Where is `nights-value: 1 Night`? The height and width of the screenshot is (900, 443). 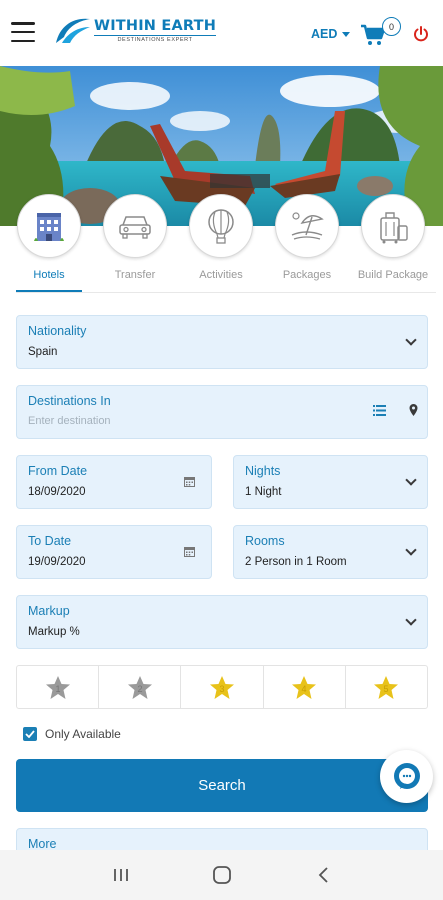 nights-value: 1 Night is located at coordinates (263, 492).